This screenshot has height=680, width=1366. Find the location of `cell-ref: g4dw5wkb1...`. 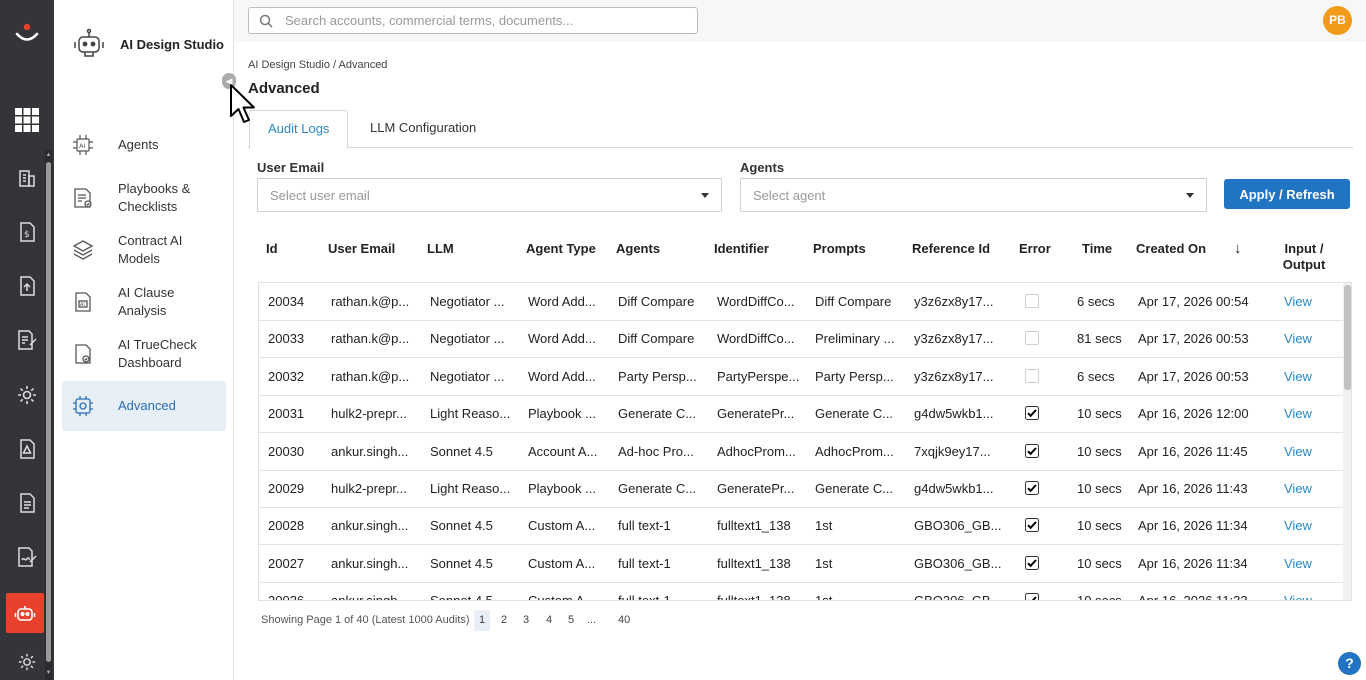

cell-ref: g4dw5wkb1... is located at coordinates (954, 488).